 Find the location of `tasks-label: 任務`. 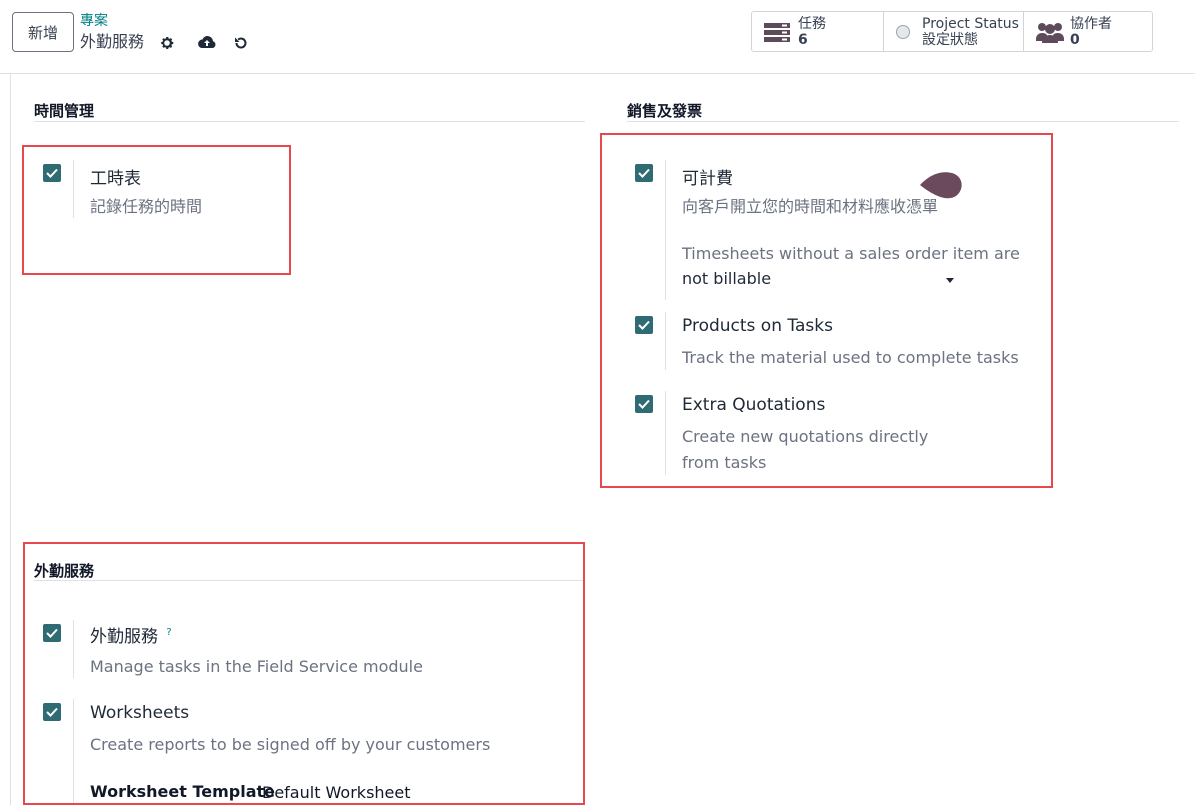

tasks-label: 任務 is located at coordinates (812, 23).